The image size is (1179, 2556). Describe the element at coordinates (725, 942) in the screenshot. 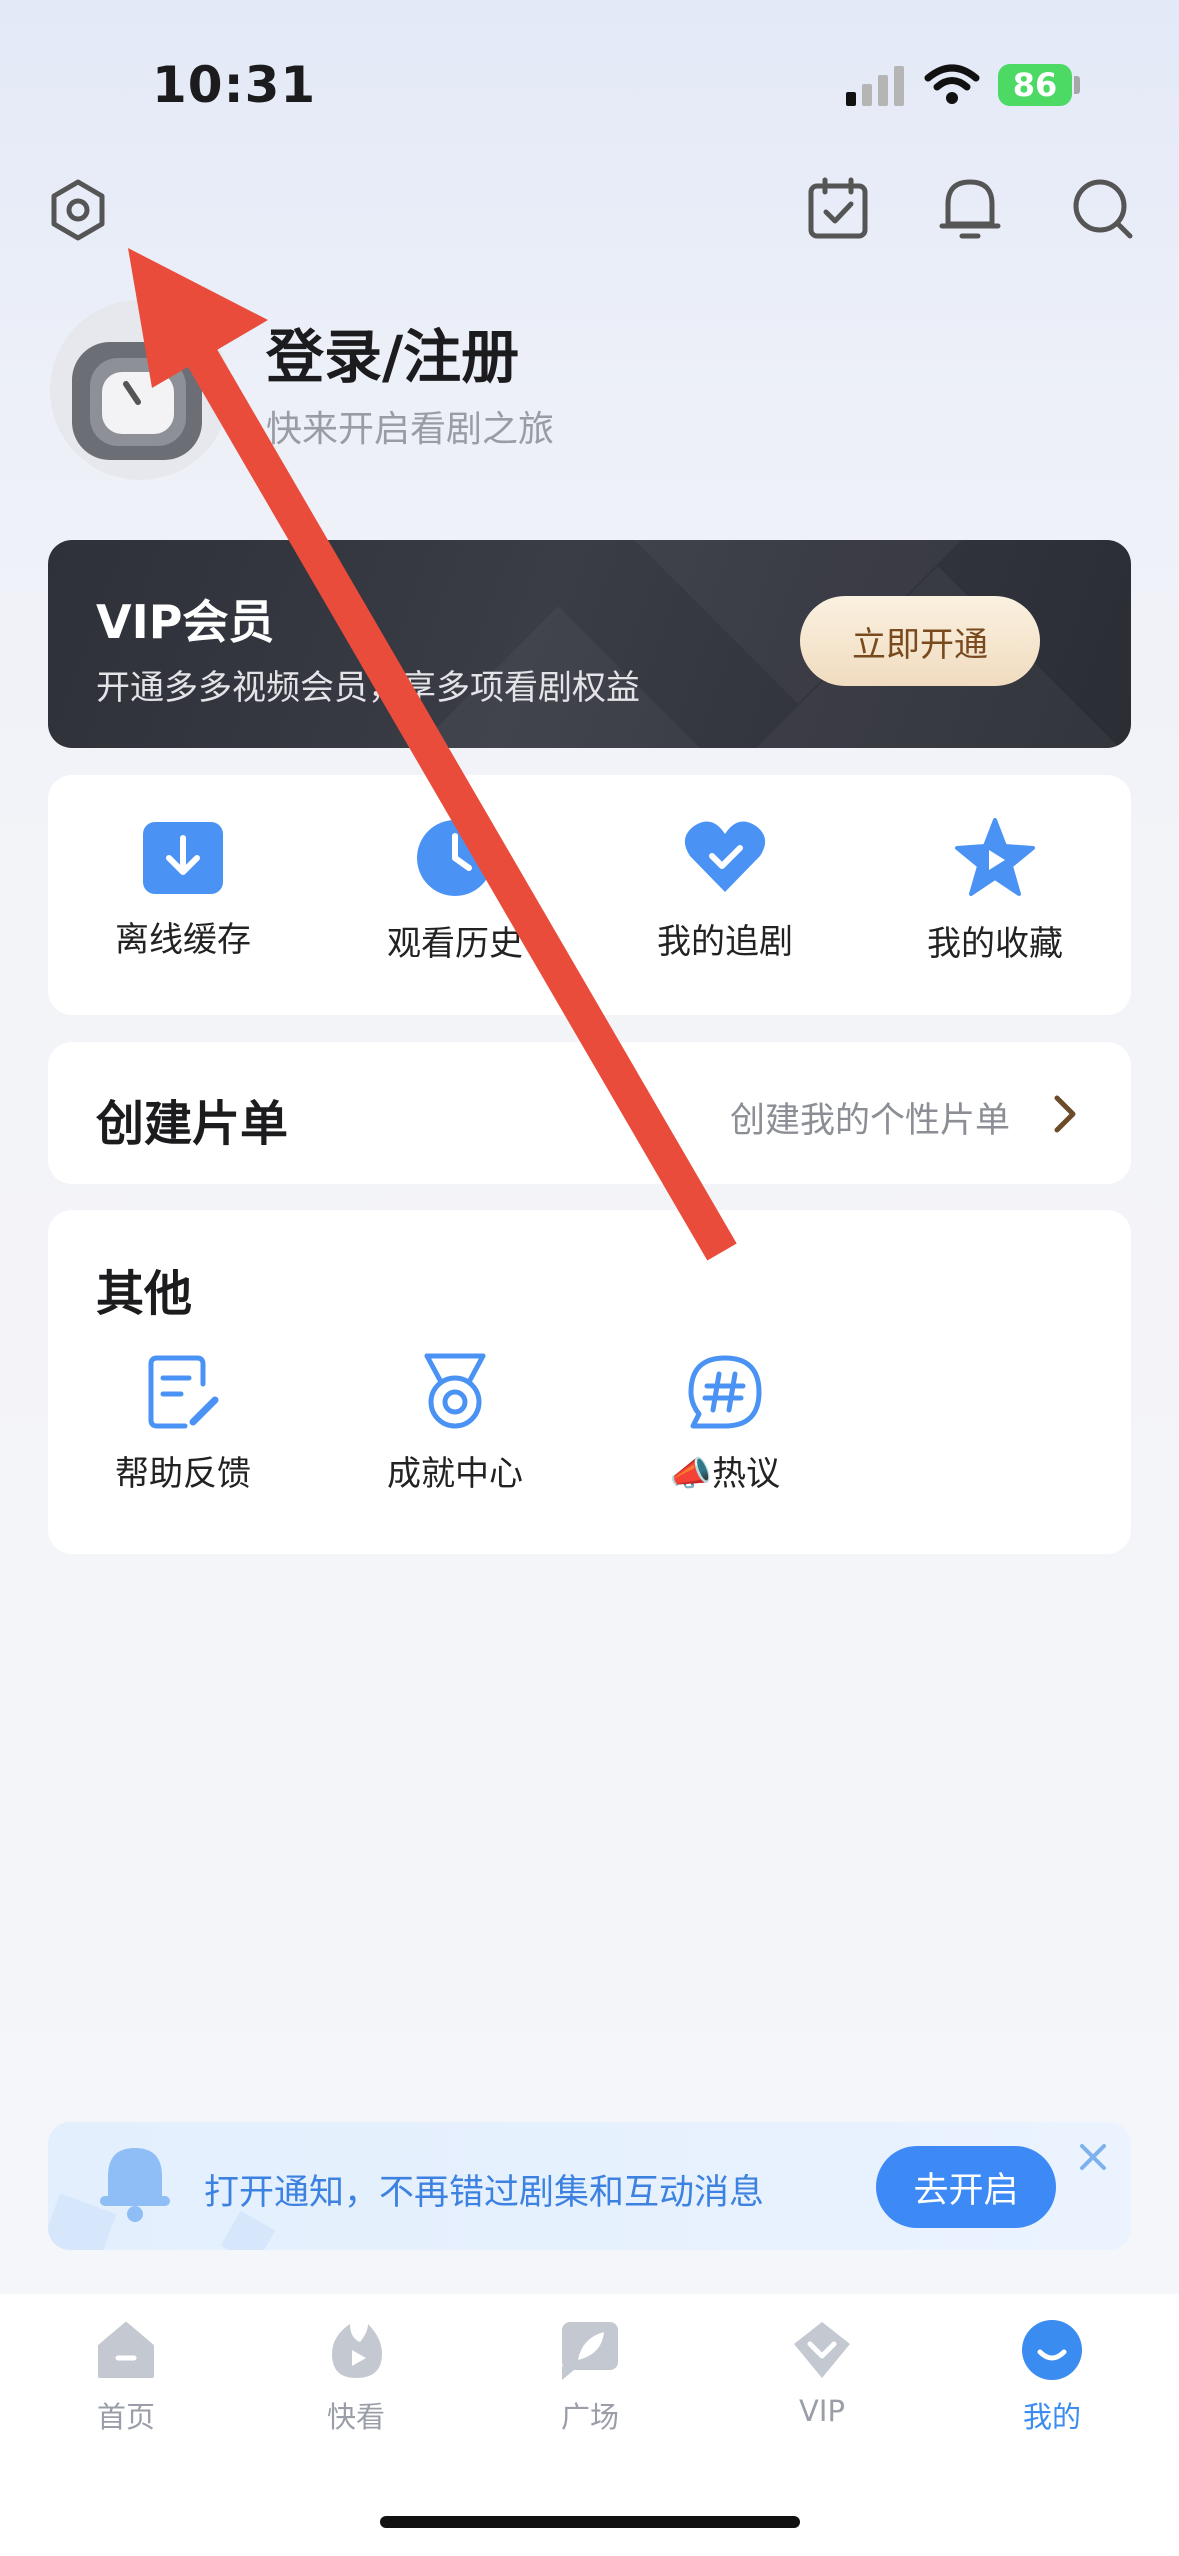

I see `quick-item-label: 我的追剧` at that location.